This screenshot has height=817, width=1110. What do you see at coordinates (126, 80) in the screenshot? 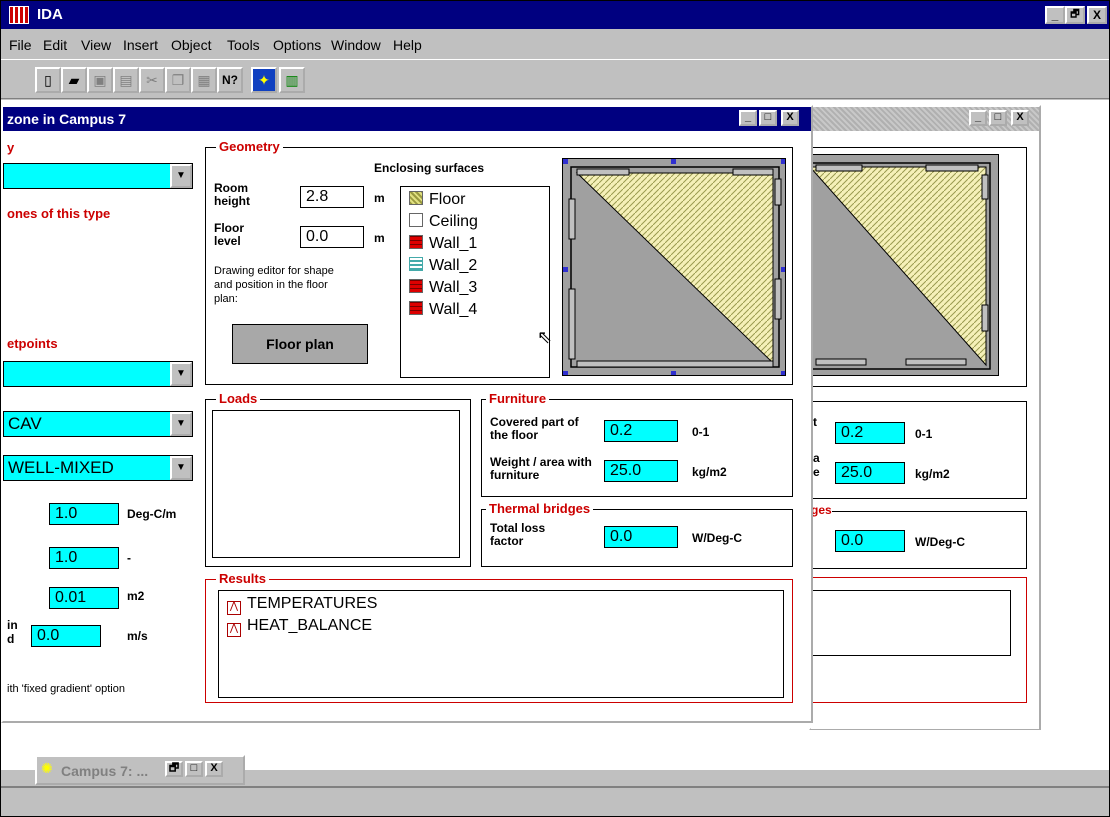
I see `print-icon: ▤` at bounding box center [126, 80].